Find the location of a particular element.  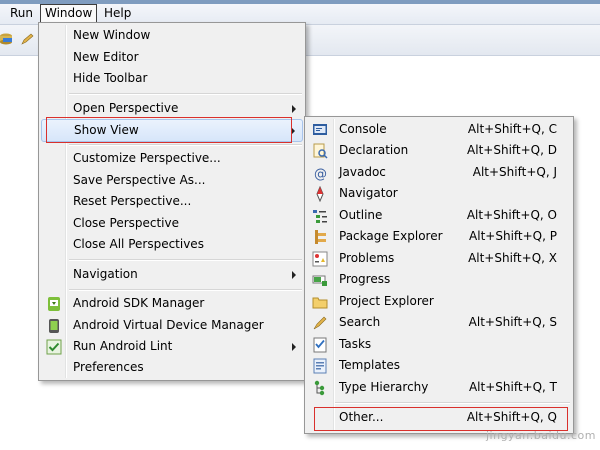

menu-item-label: Navigation is located at coordinates (105, 274).